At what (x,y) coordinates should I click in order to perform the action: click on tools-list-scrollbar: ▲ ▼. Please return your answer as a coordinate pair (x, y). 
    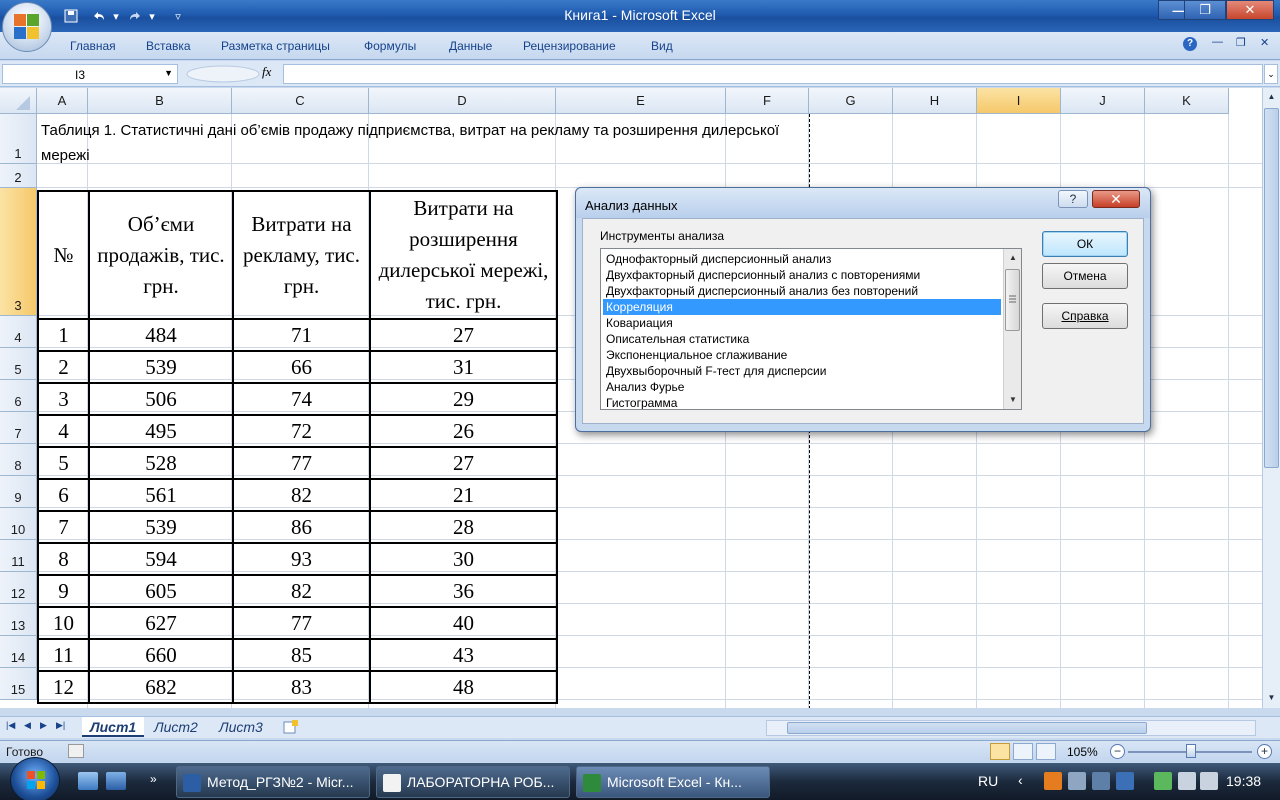
    Looking at the image, I should click on (1012, 329).